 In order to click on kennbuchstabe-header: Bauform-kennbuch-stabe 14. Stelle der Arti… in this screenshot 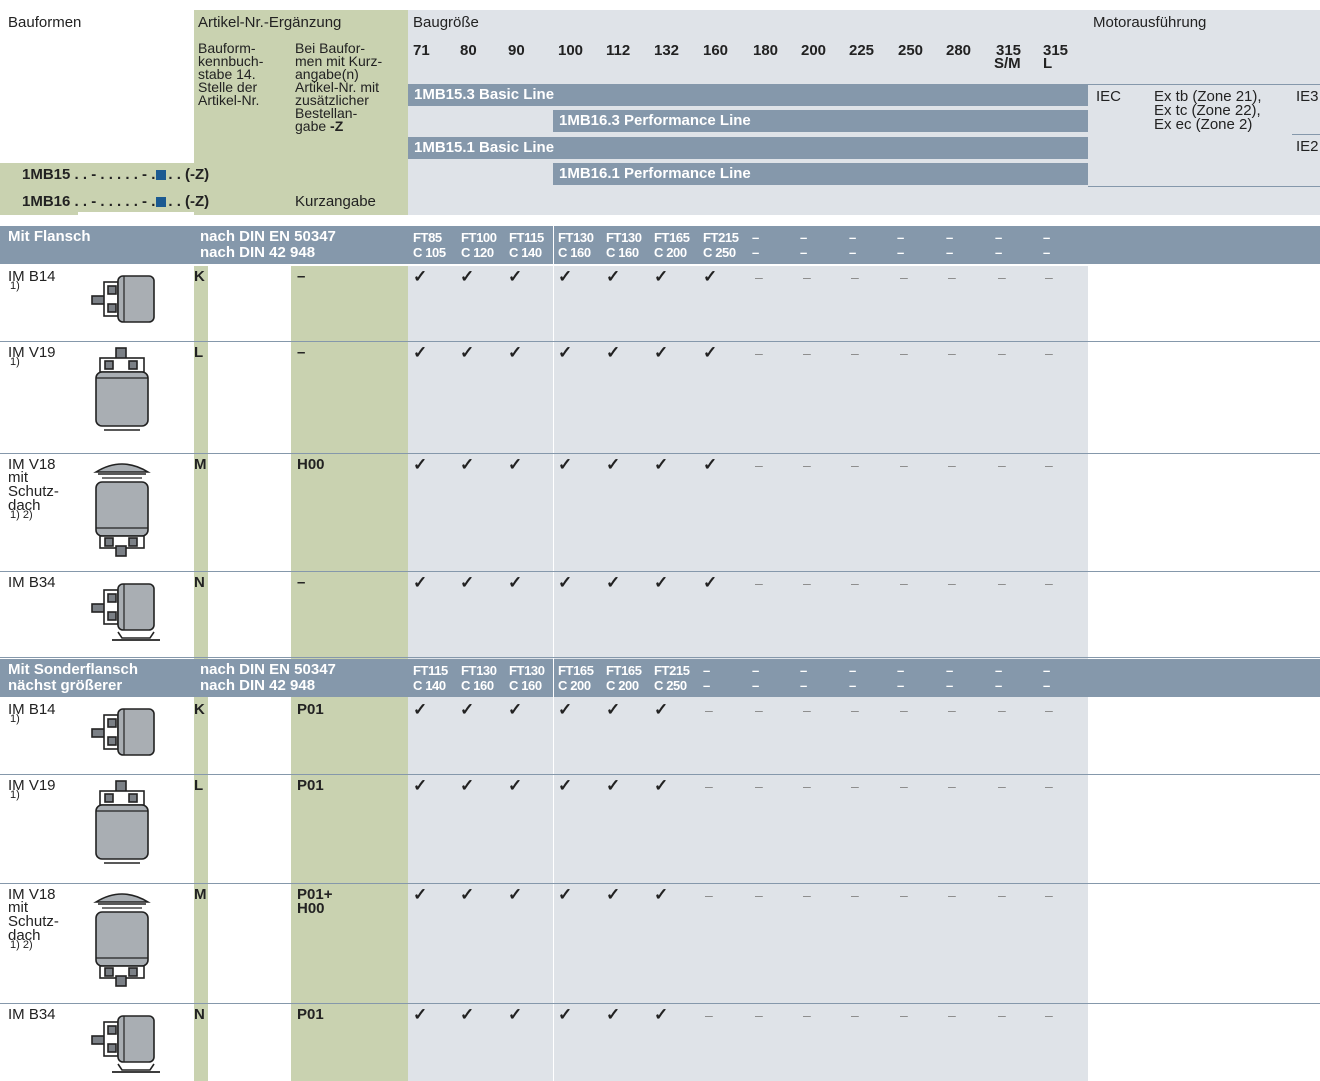, I will do `click(243, 74)`.